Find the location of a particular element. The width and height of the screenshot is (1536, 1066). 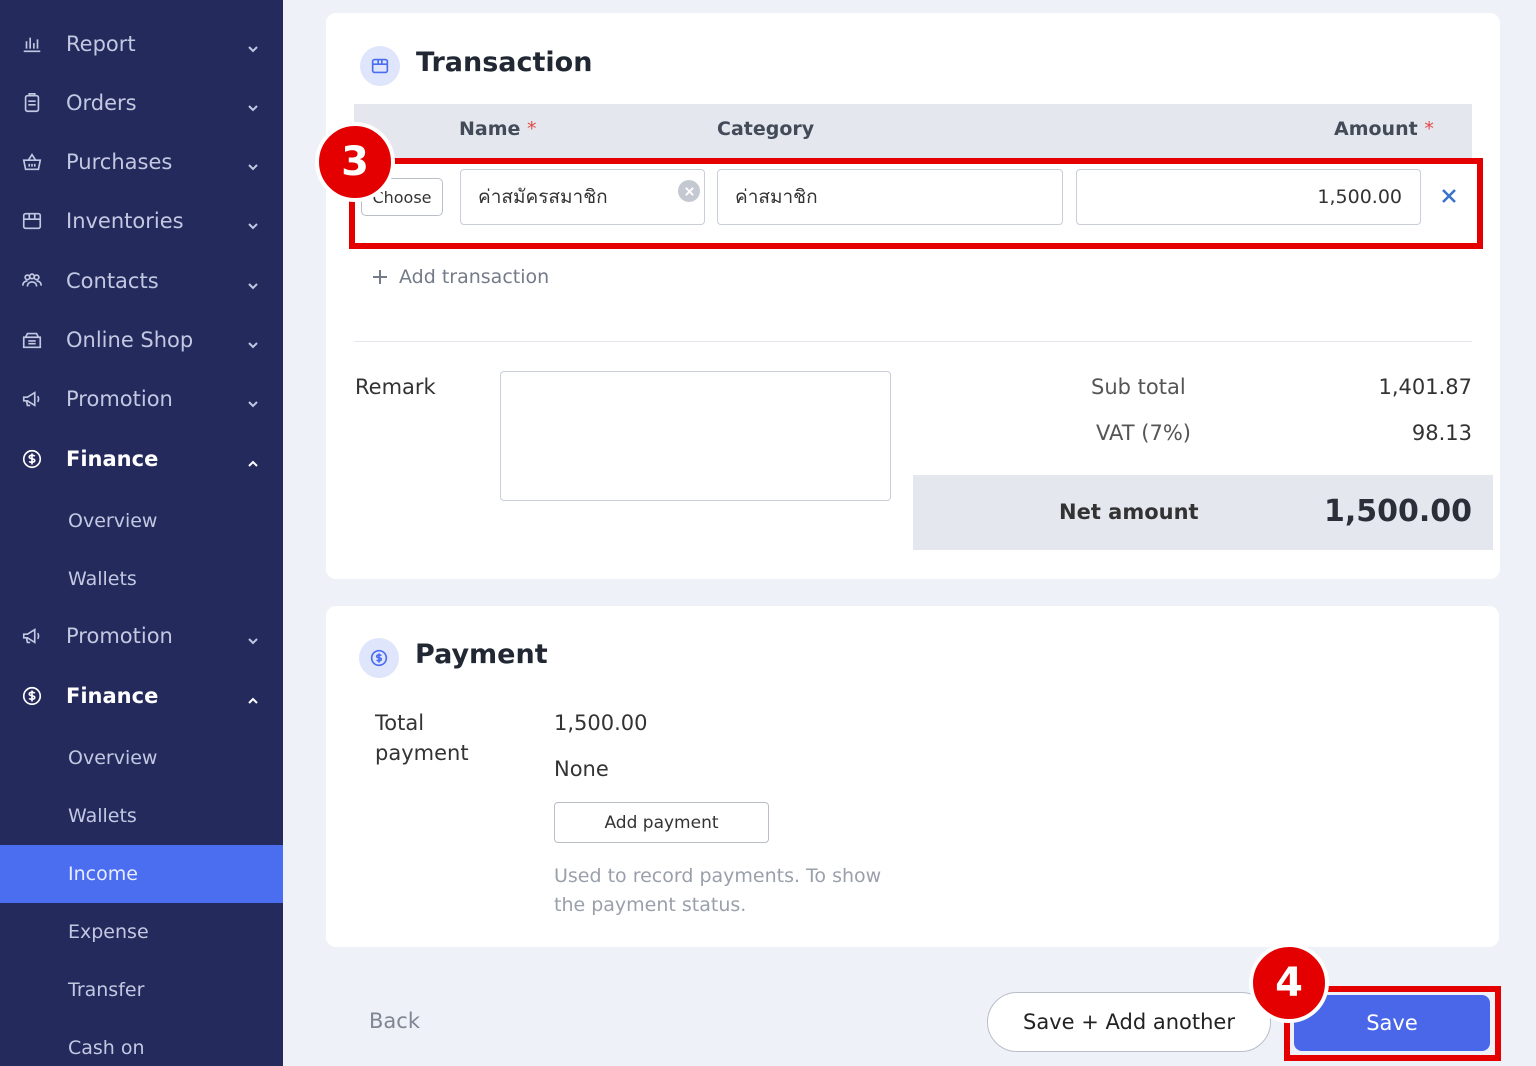

annotation-step-badge: 4 is located at coordinates (1289, 983).